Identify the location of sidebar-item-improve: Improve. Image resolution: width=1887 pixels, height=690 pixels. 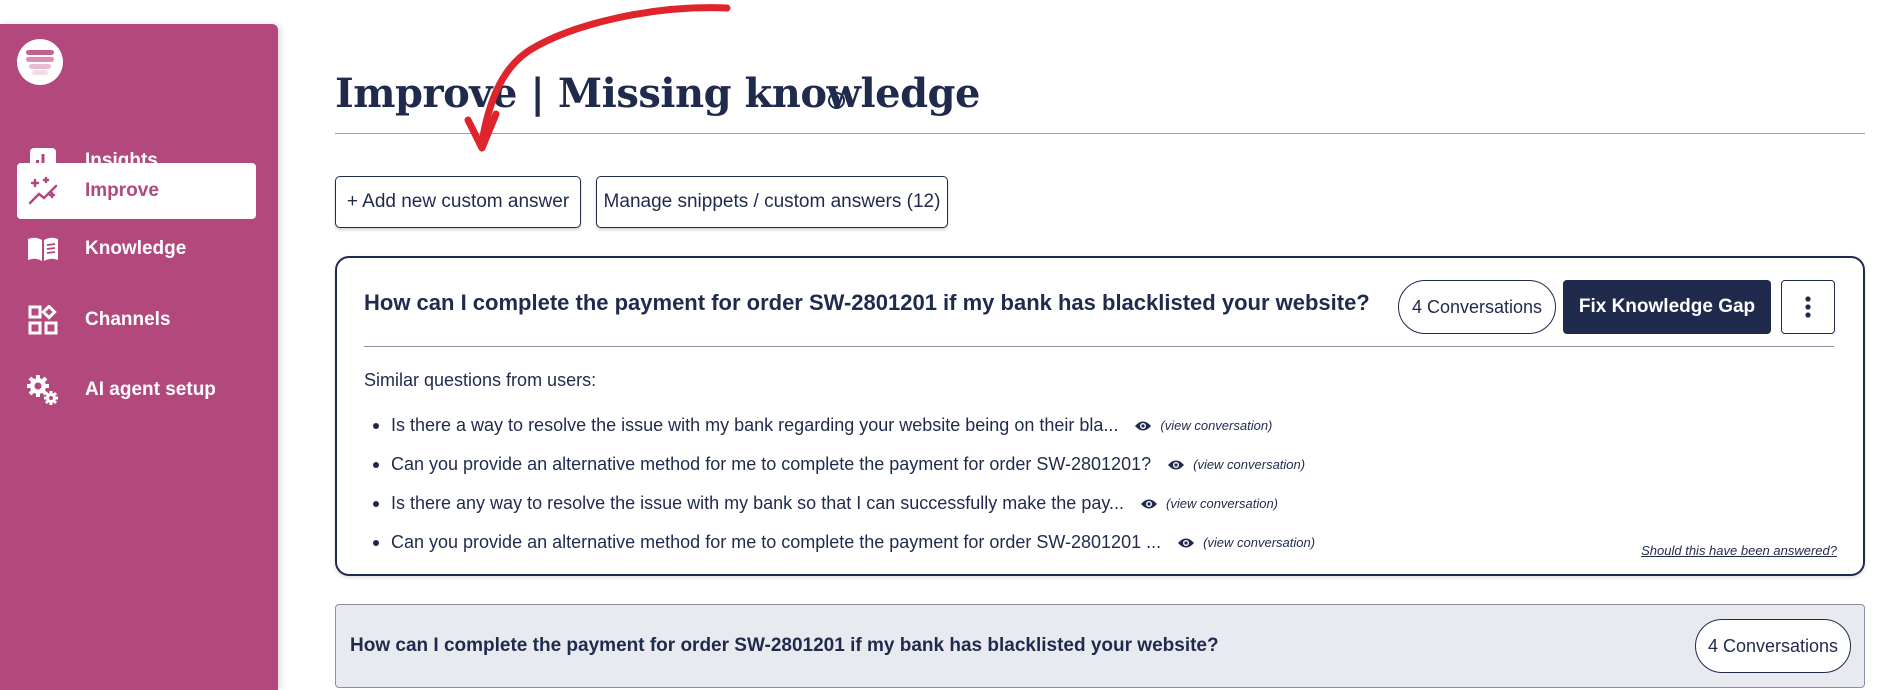
(136, 191).